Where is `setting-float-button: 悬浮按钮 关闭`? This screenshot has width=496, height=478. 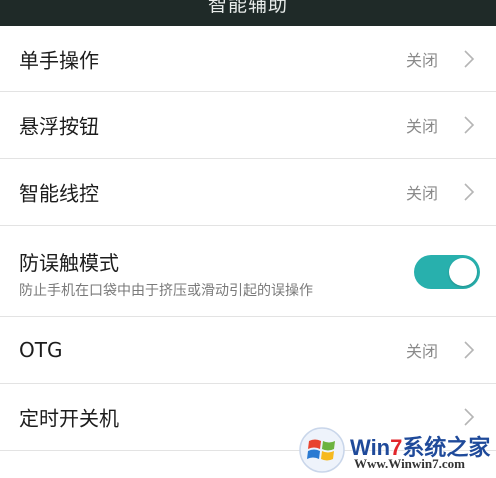 setting-float-button: 悬浮按钮 关闭 is located at coordinates (248, 125).